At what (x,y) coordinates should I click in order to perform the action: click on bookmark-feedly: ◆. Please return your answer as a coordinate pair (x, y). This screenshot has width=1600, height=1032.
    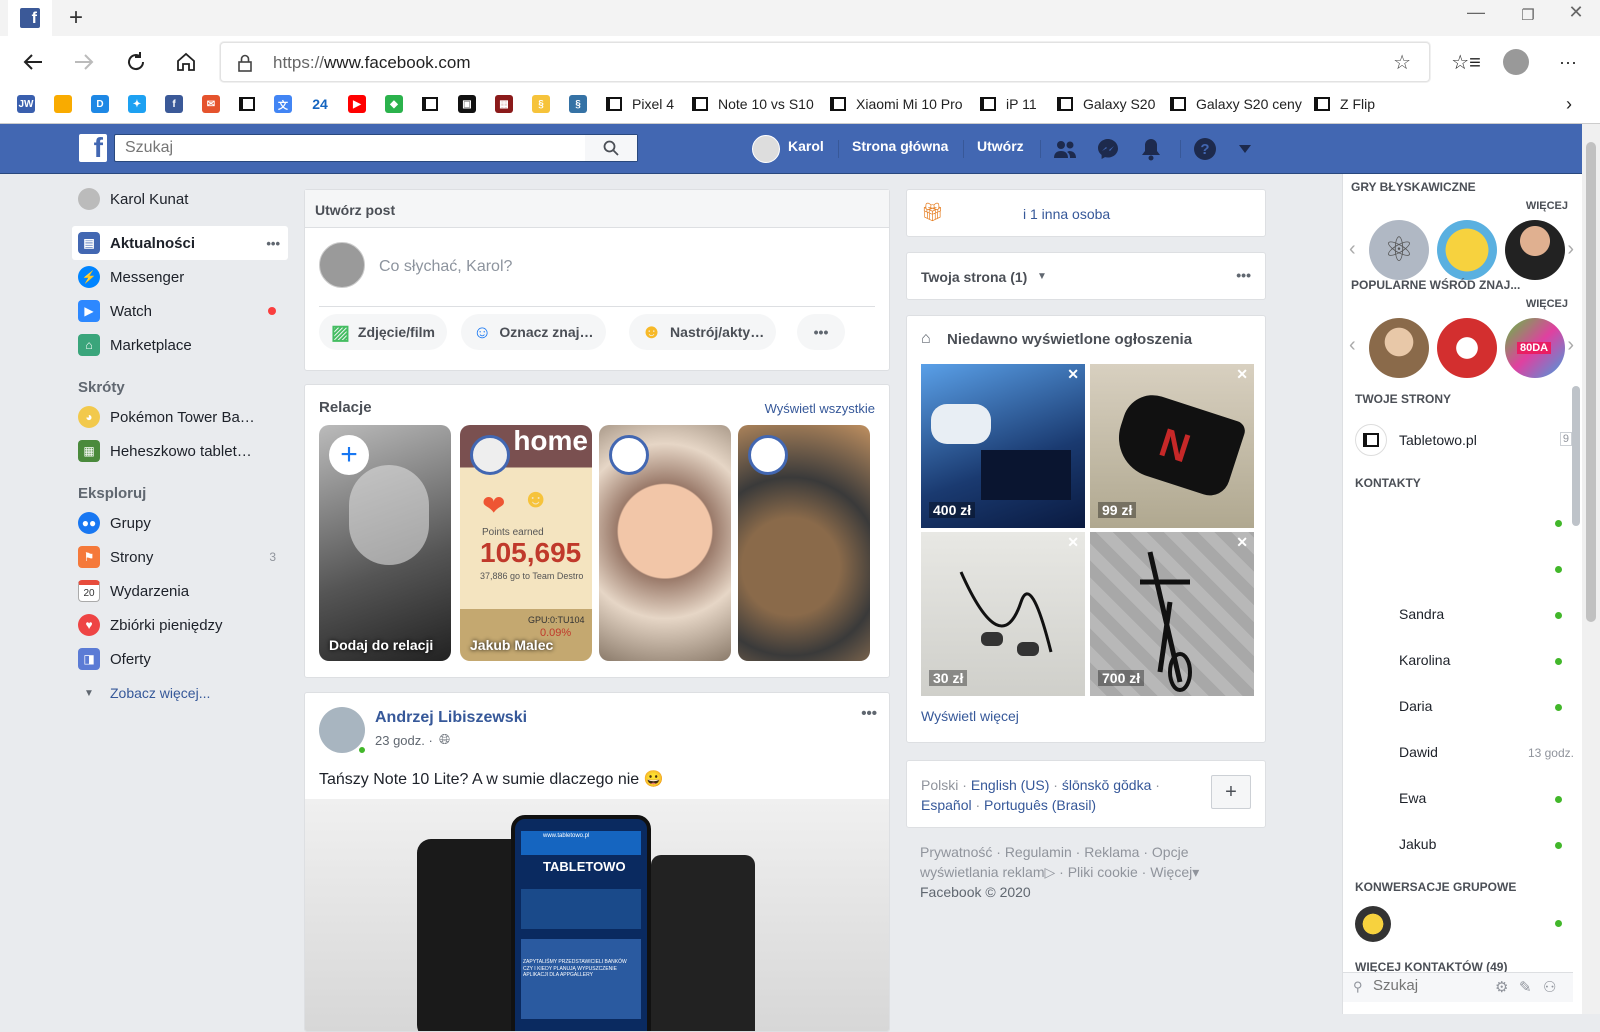
    Looking at the image, I should click on (398, 104).